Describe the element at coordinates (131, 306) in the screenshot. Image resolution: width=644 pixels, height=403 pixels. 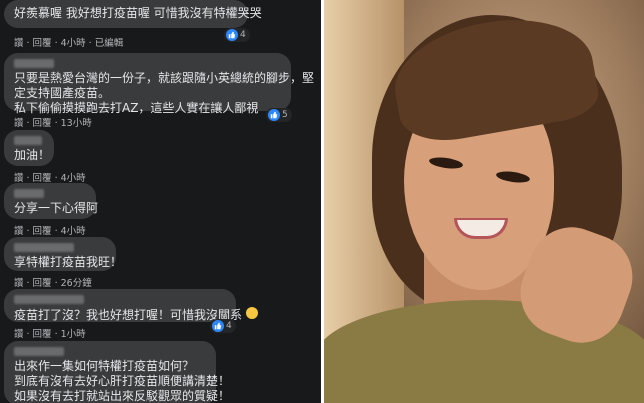
I see `comment-bubble: 疫苗打了沒？我也好想打喔！可惜我沒關系` at that location.